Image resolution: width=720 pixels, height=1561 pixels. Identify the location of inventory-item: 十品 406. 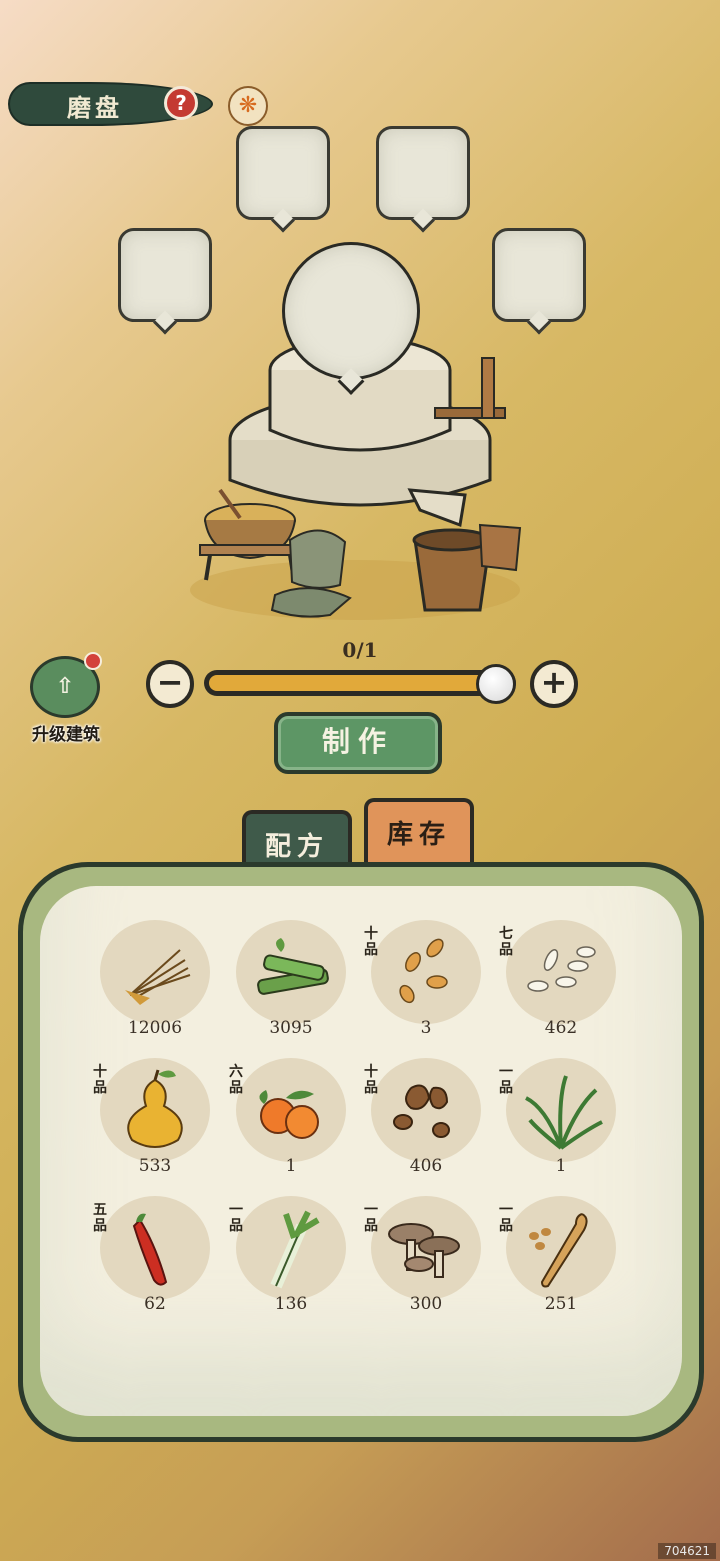
(422, 1123).